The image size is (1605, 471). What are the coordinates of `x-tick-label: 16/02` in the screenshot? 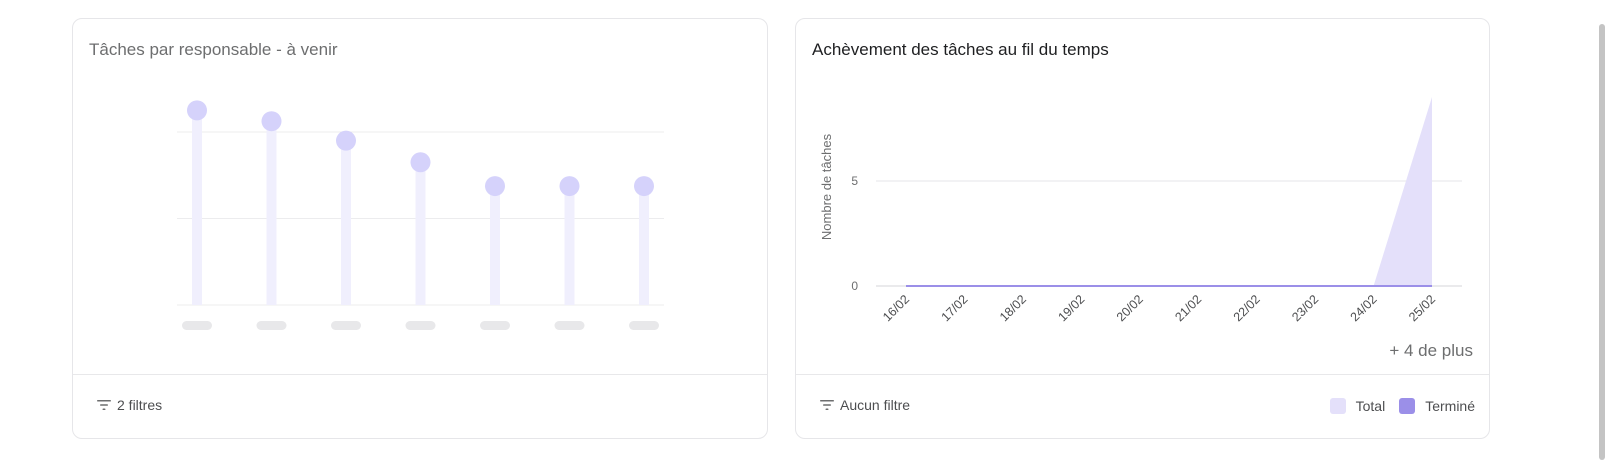 It's located at (896, 308).